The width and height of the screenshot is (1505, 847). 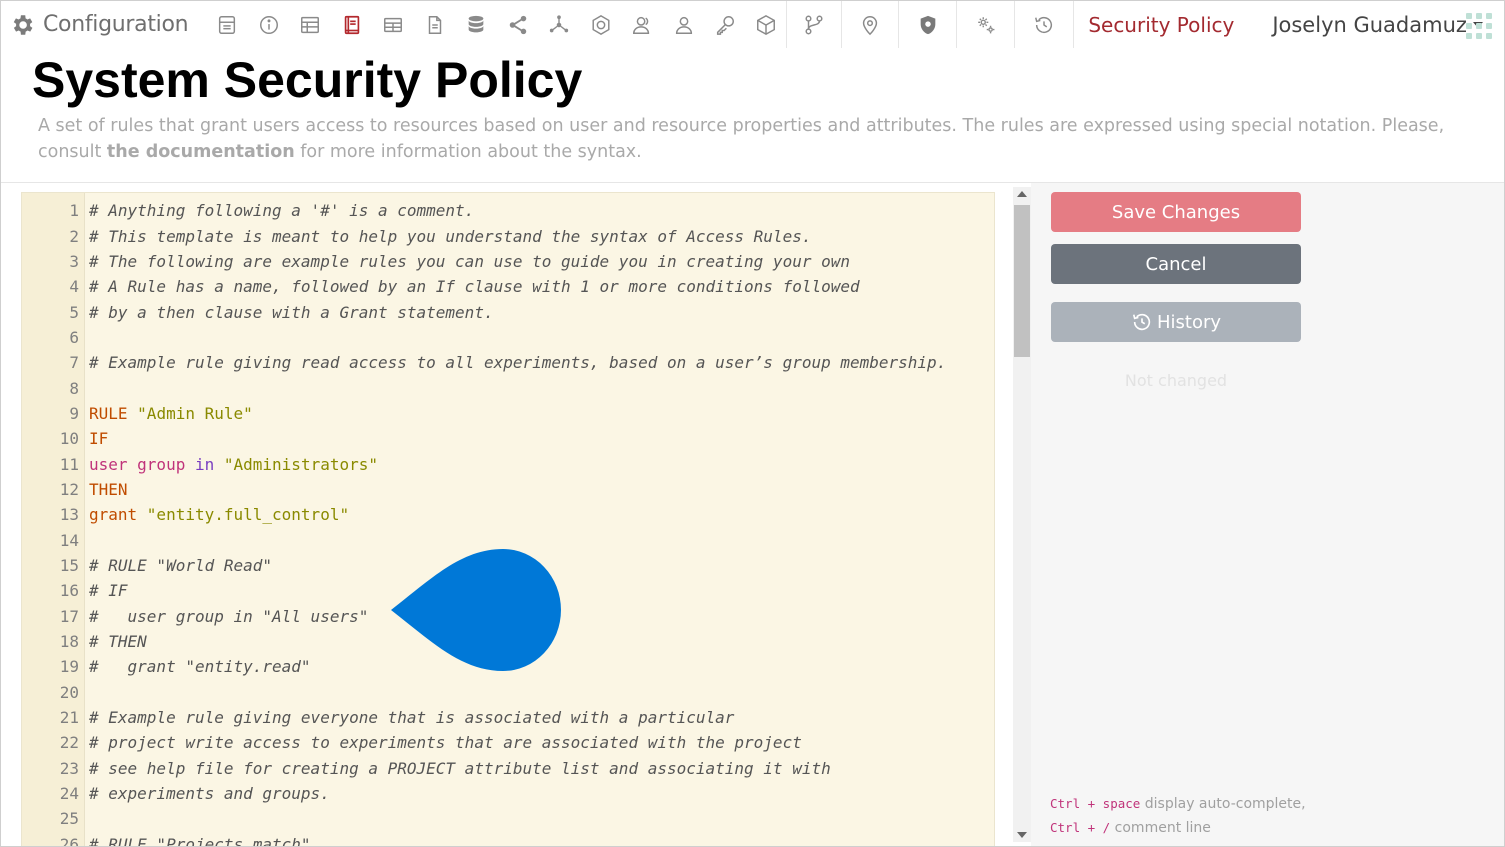 What do you see at coordinates (74, 261) in the screenshot?
I see `line-number: 3` at bounding box center [74, 261].